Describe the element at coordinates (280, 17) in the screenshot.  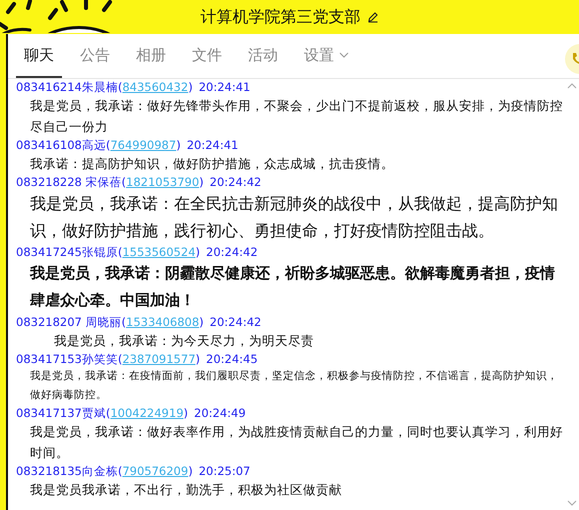
I see `window-title: 计算机学院第三党支部` at that location.